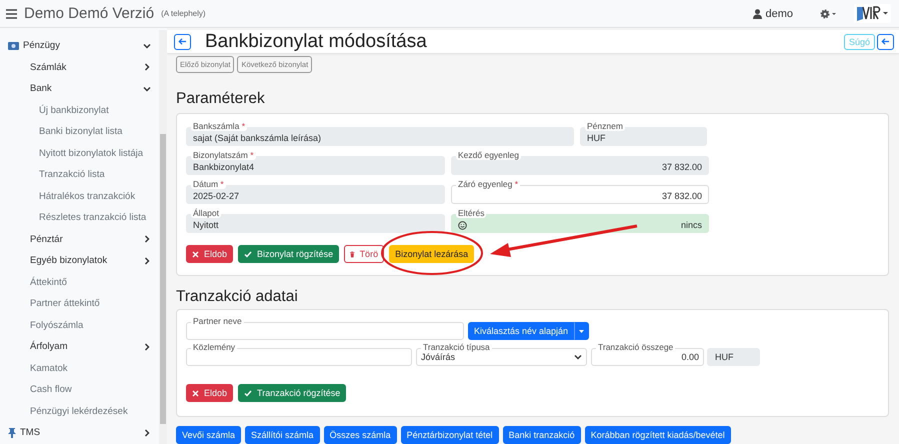 The height and width of the screenshot is (444, 899). I want to click on scrollbar, so click(163, 237).